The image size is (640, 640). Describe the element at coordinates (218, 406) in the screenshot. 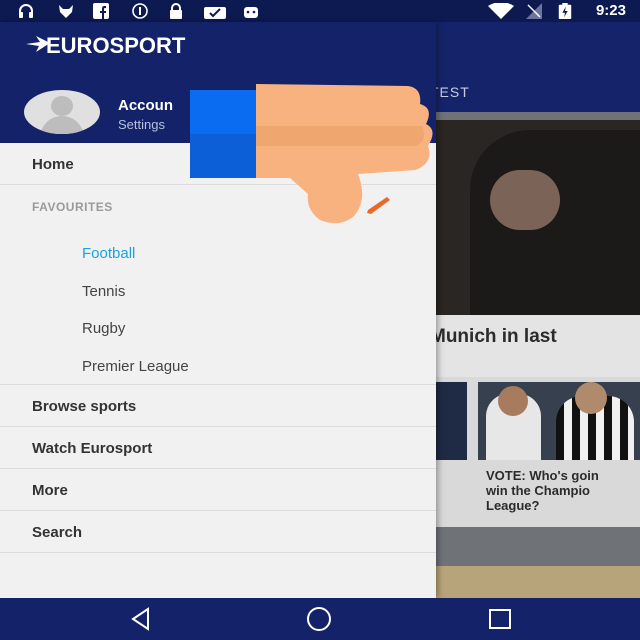

I see `drawer-item-browse-sports: Browse sports` at that location.